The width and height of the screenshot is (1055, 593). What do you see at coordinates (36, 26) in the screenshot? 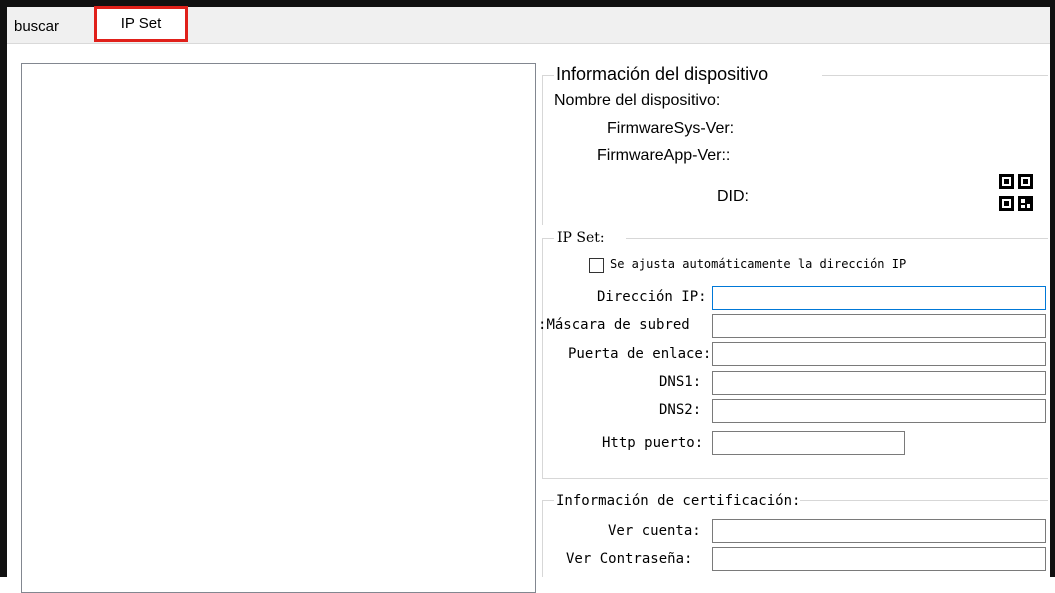
I see `tab-buscar: buscar` at bounding box center [36, 26].